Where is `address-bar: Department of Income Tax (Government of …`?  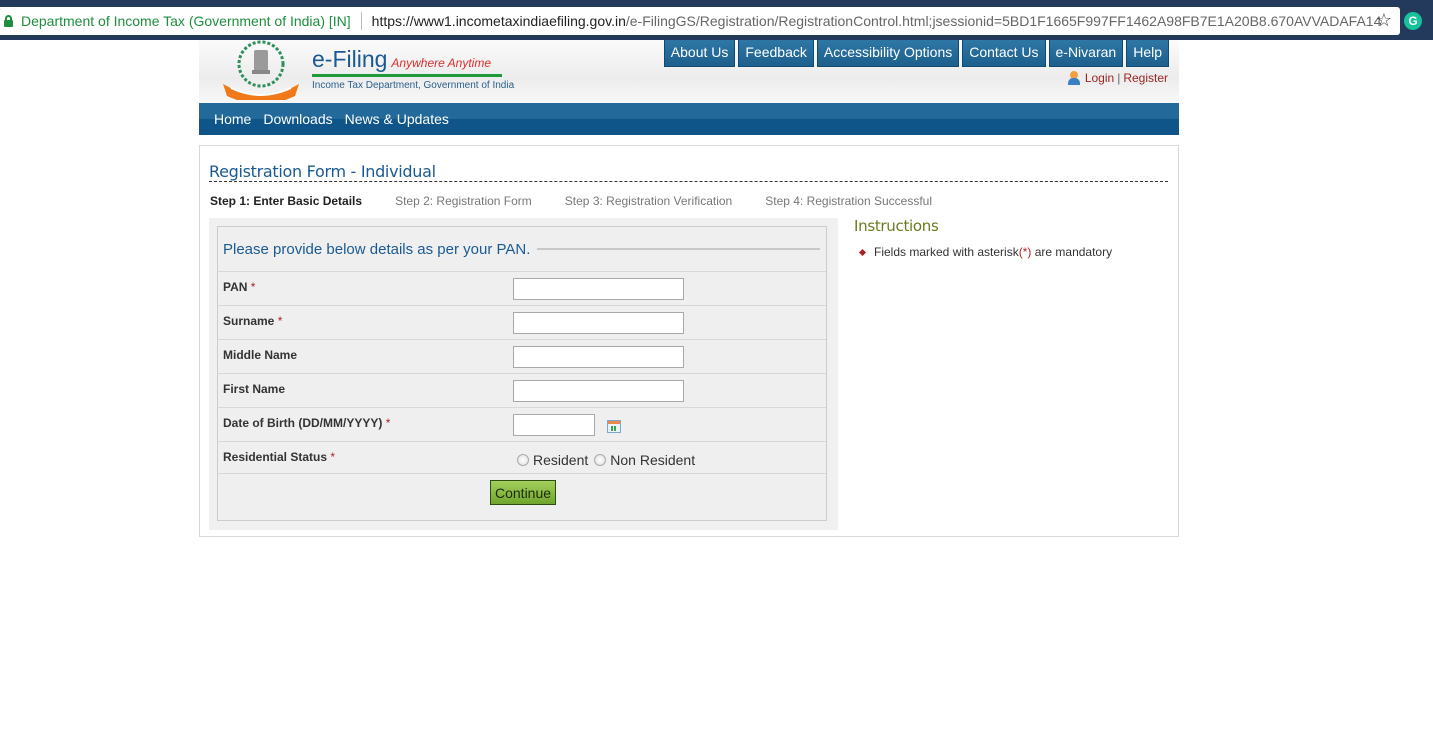
address-bar: Department of Income Tax (Government of … is located at coordinates (700, 21).